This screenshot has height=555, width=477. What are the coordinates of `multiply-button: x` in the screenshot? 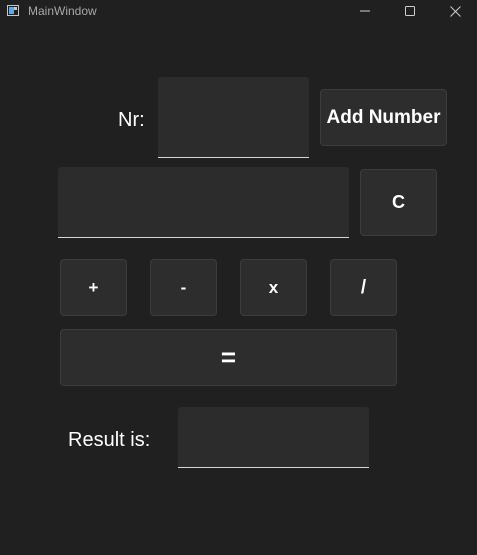 It's located at (273, 287).